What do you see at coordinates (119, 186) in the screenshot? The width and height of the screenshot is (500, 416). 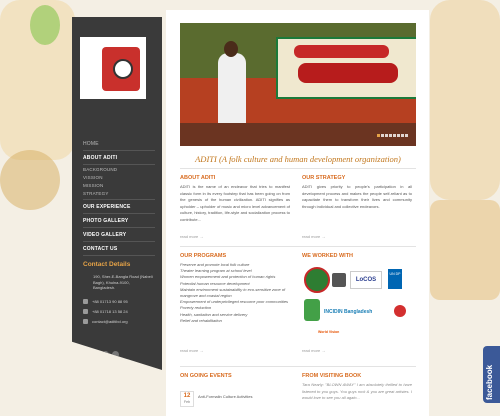 I see `nav-item-mission: MISSION` at bounding box center [119, 186].